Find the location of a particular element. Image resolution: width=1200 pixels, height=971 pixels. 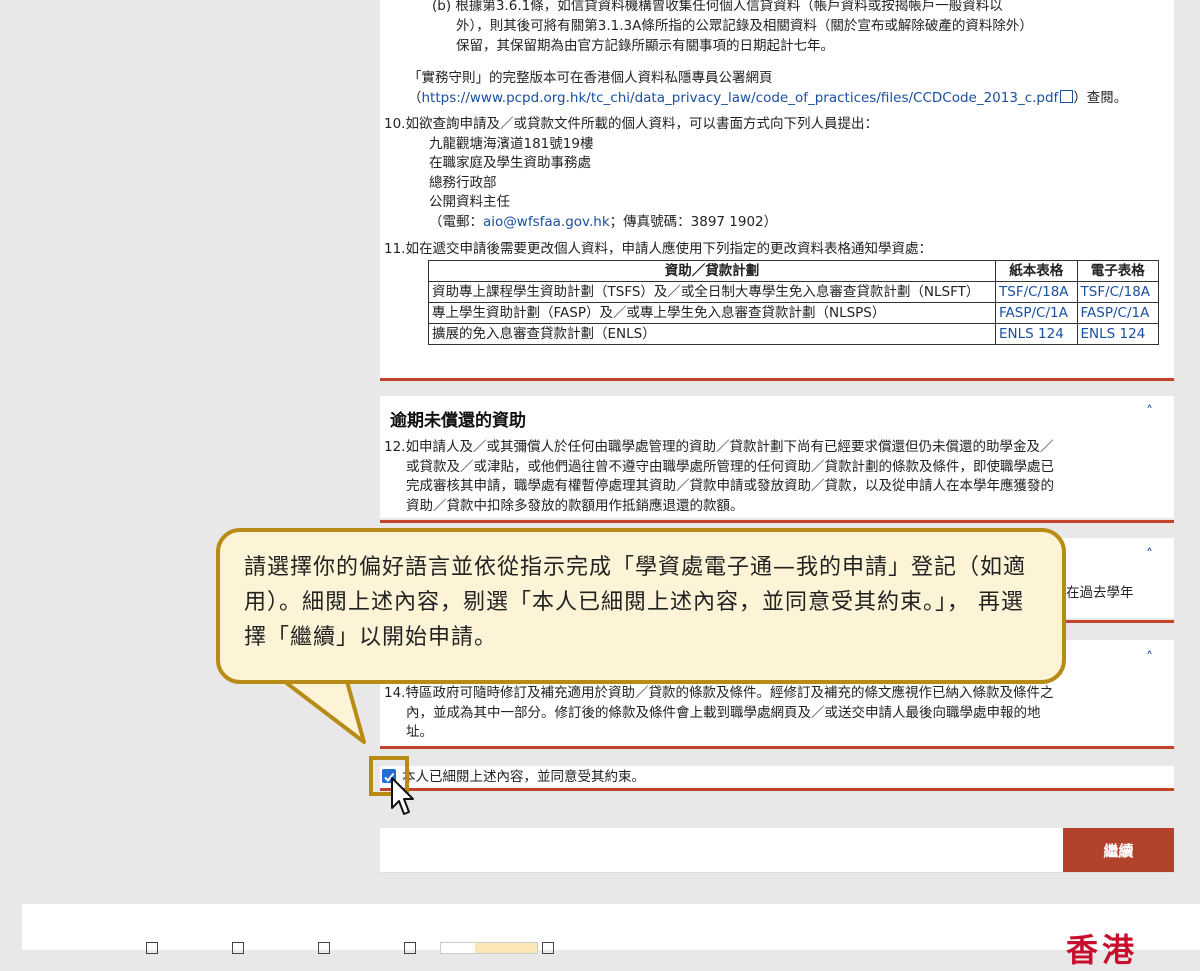

callout-tail is located at coordinates (322, 710).